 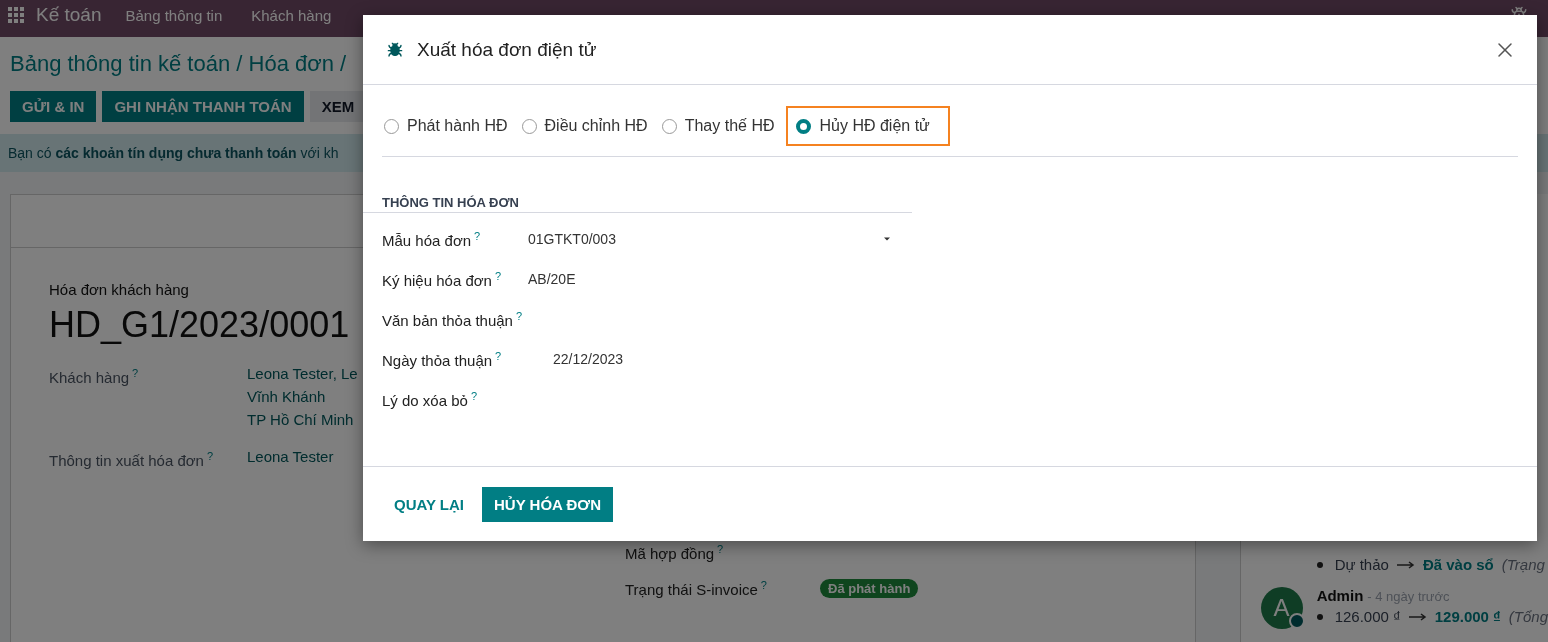 I want to click on apps-menu-icon, so click(x=16, y=15).